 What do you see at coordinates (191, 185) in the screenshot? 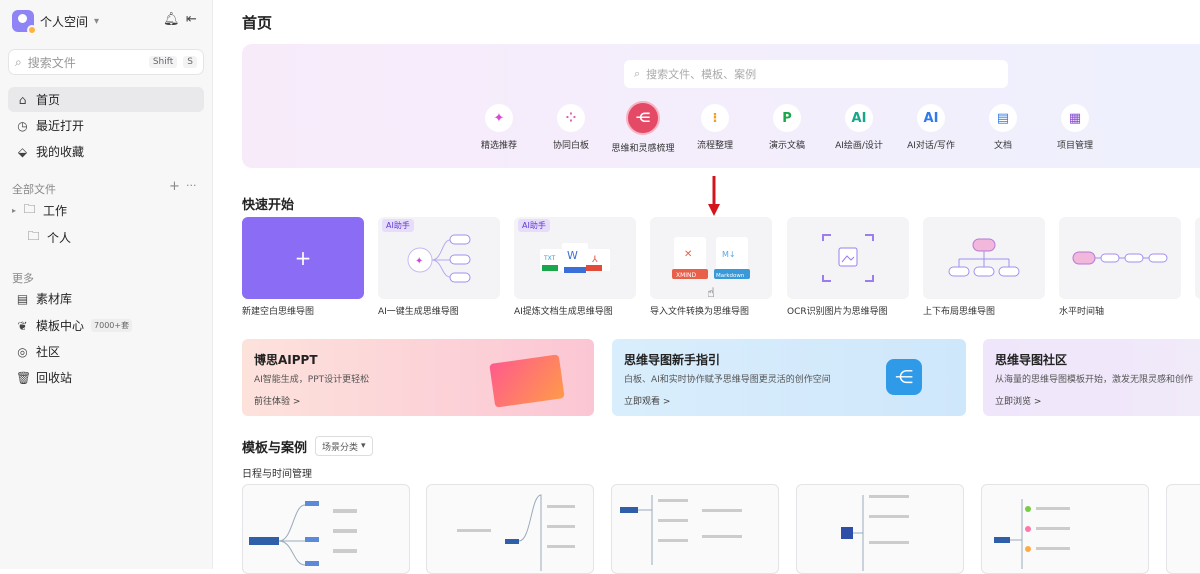
I see `more-icon: ···` at bounding box center [191, 185].